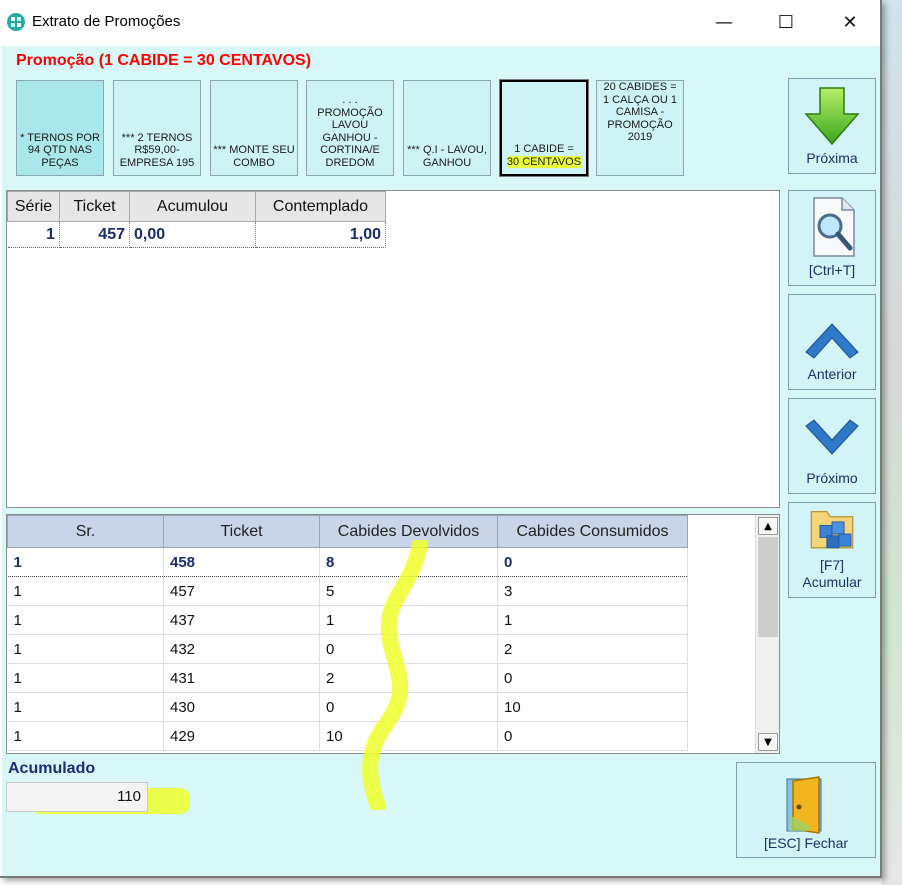 This screenshot has width=902, height=885. I want to click on esc-close-label: [ESC] Fechar, so click(806, 843).